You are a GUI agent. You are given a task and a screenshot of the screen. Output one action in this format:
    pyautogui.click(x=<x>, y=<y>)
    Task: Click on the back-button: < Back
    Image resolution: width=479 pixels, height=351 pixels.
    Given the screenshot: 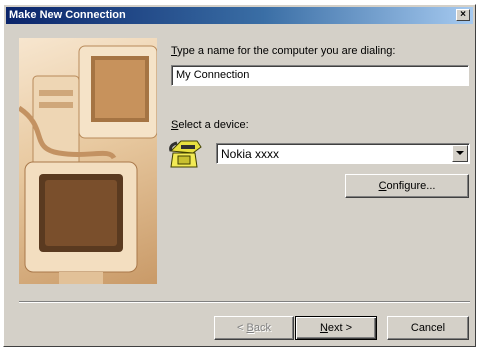 What is the action you would take?
    pyautogui.click(x=254, y=328)
    